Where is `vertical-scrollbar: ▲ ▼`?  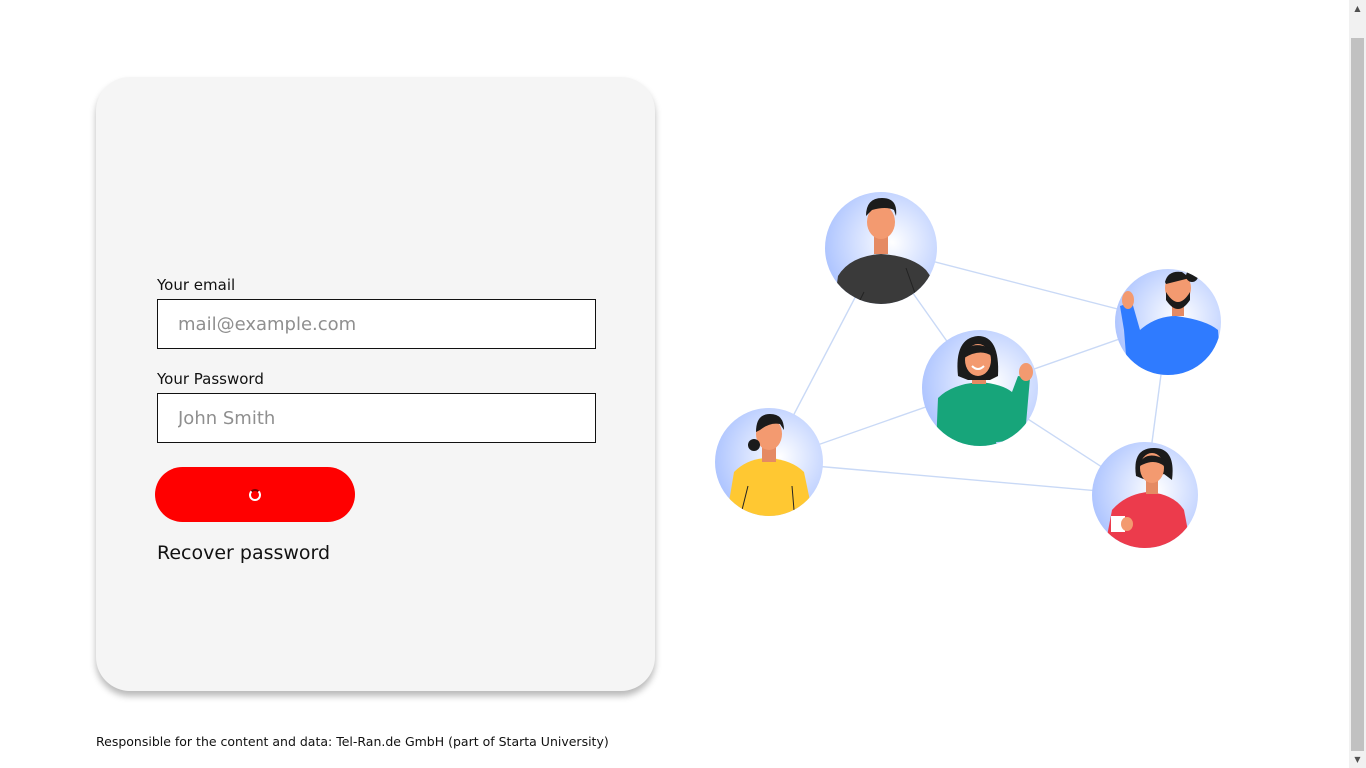 vertical-scrollbar: ▲ ▼ is located at coordinates (1357, 384).